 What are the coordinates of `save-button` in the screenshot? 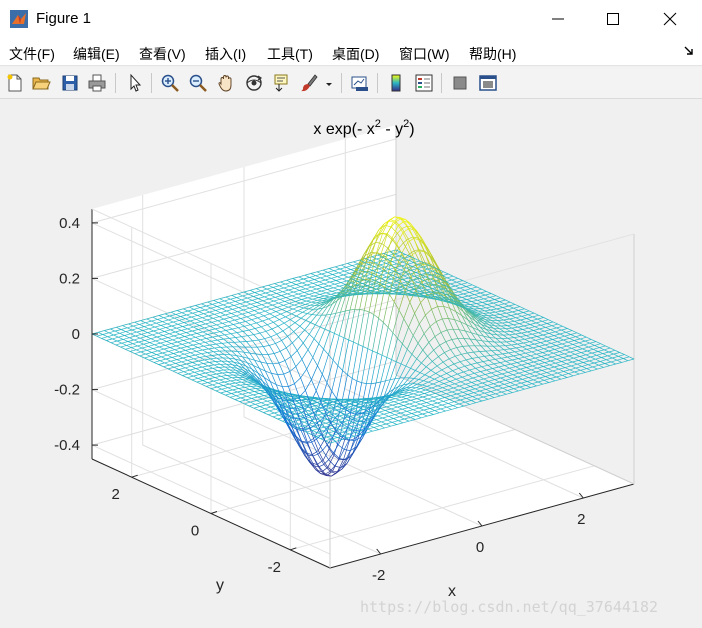 It's located at (70, 83).